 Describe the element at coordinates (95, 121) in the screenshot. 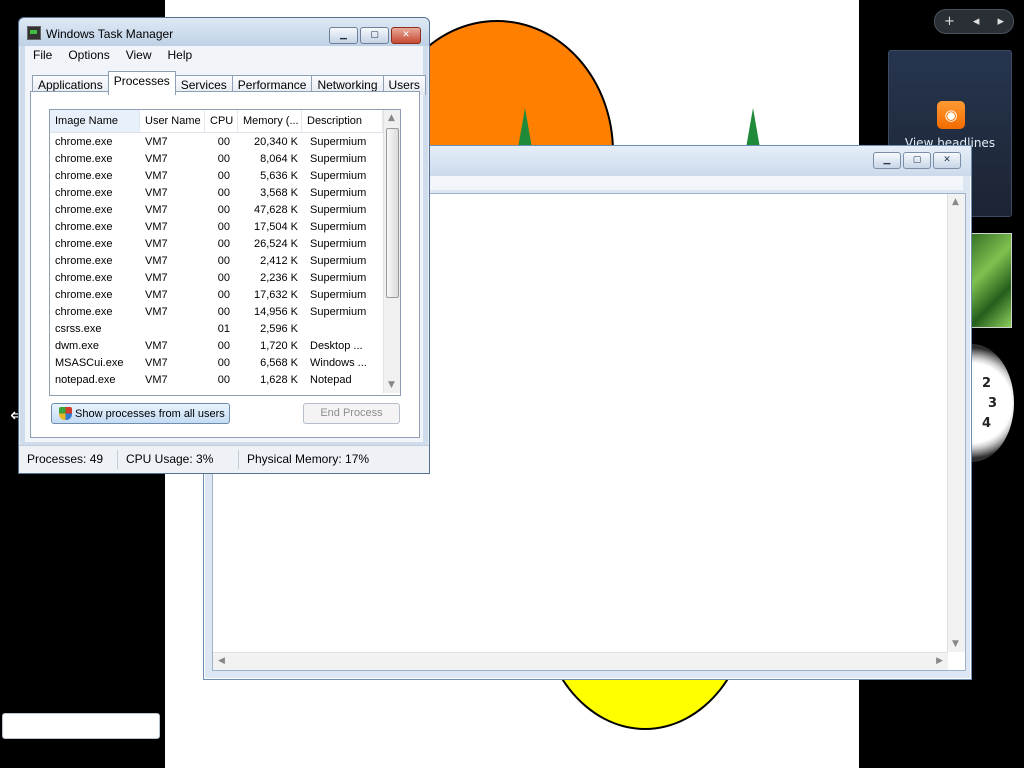

I see `column-image-name: Image Name` at that location.